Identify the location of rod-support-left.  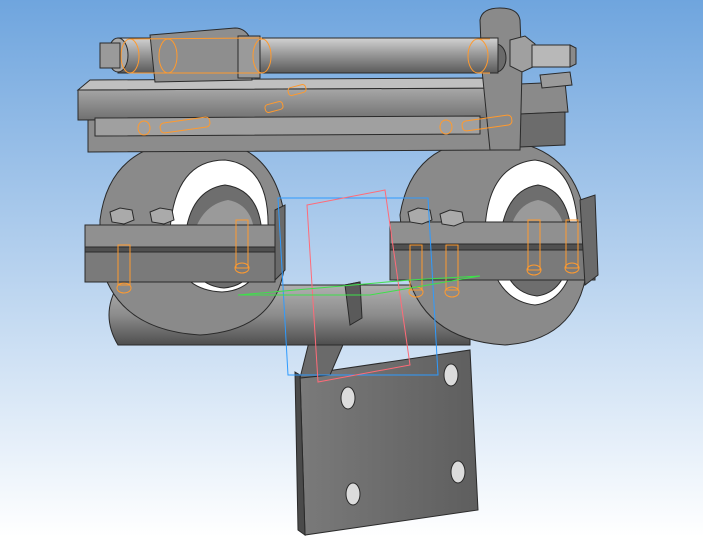
(205, 55).